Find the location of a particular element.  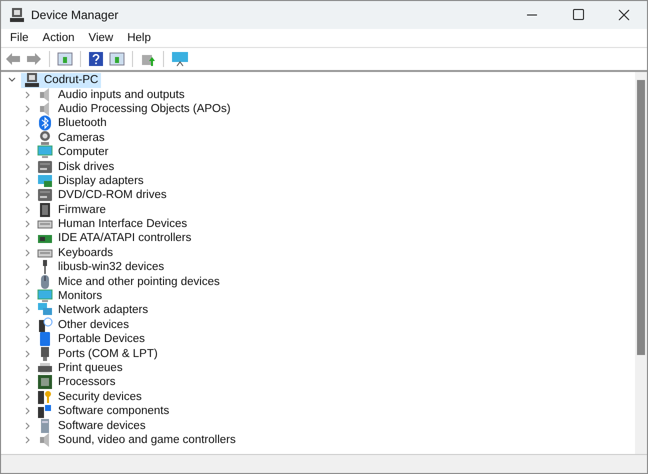

scrollbar-thumb is located at coordinates (641, 217).